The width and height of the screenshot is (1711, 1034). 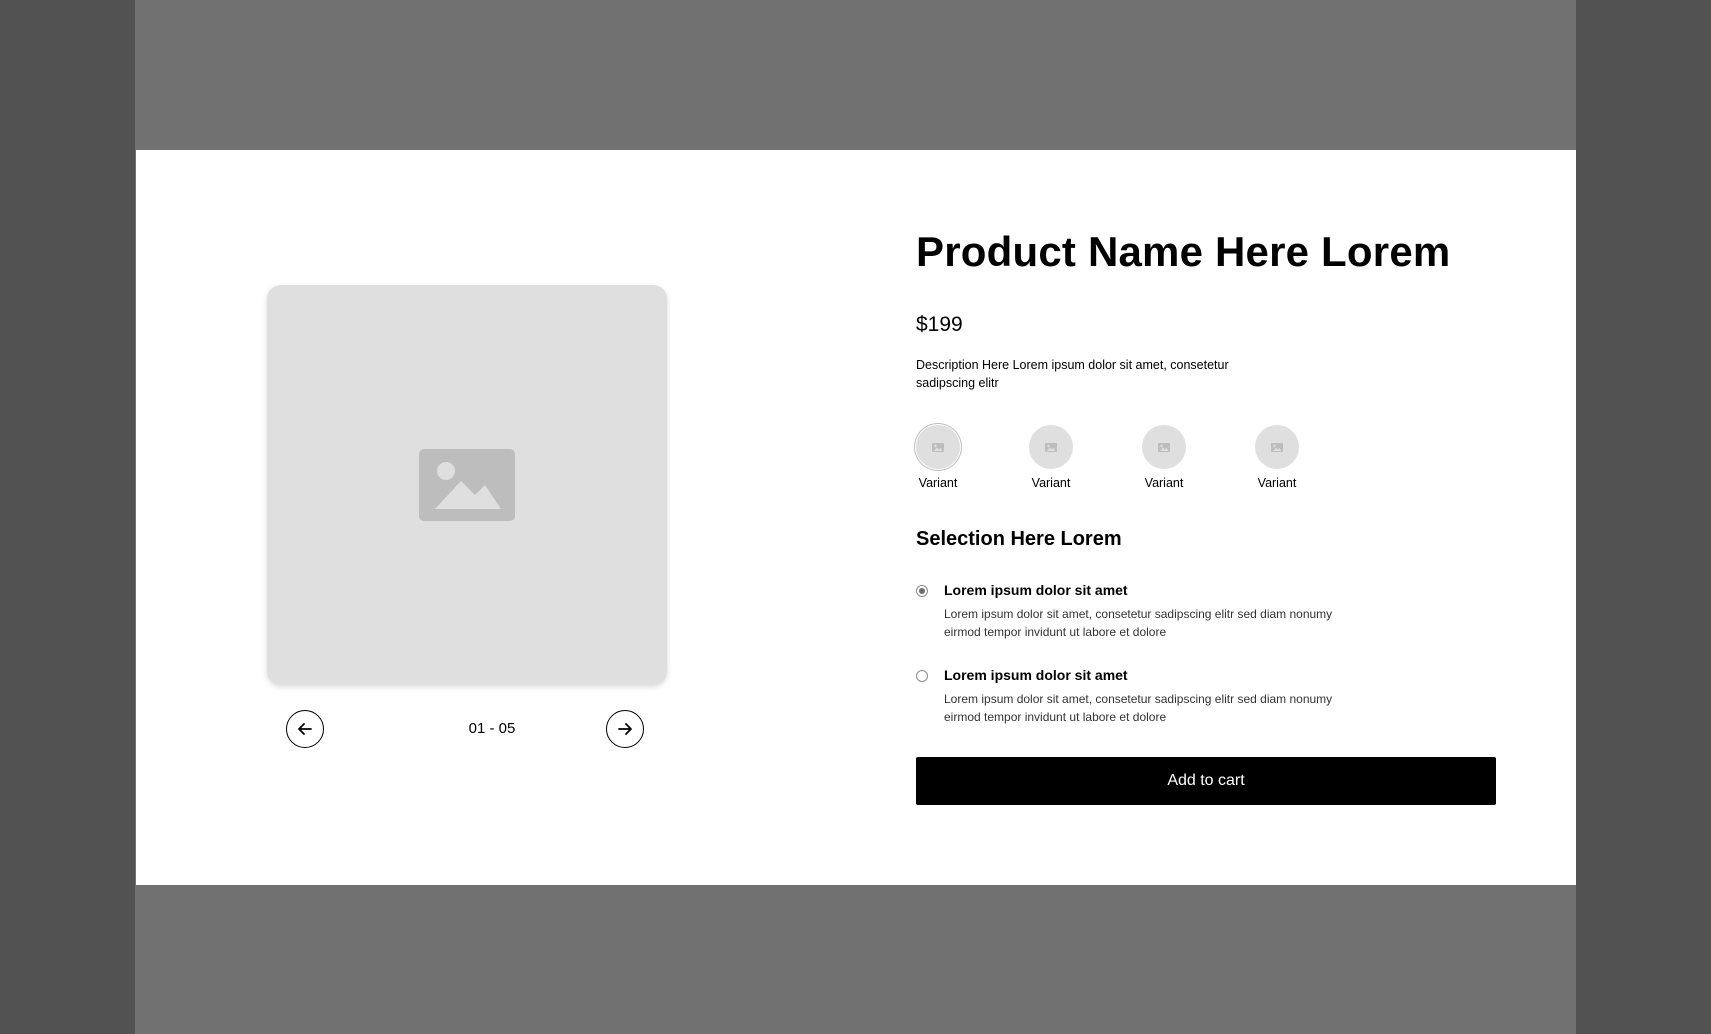 I want to click on add-to-cart-button: Add to cart, so click(x=1206, y=781).